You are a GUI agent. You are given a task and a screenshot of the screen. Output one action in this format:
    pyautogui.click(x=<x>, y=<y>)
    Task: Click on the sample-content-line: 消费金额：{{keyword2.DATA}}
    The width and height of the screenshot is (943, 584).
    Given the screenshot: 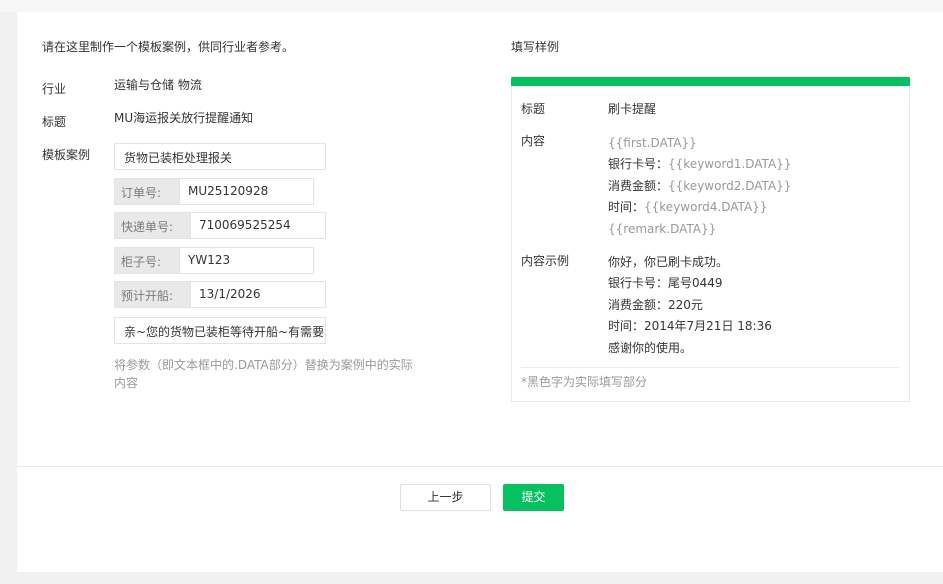 What is the action you would take?
    pyautogui.click(x=699, y=186)
    